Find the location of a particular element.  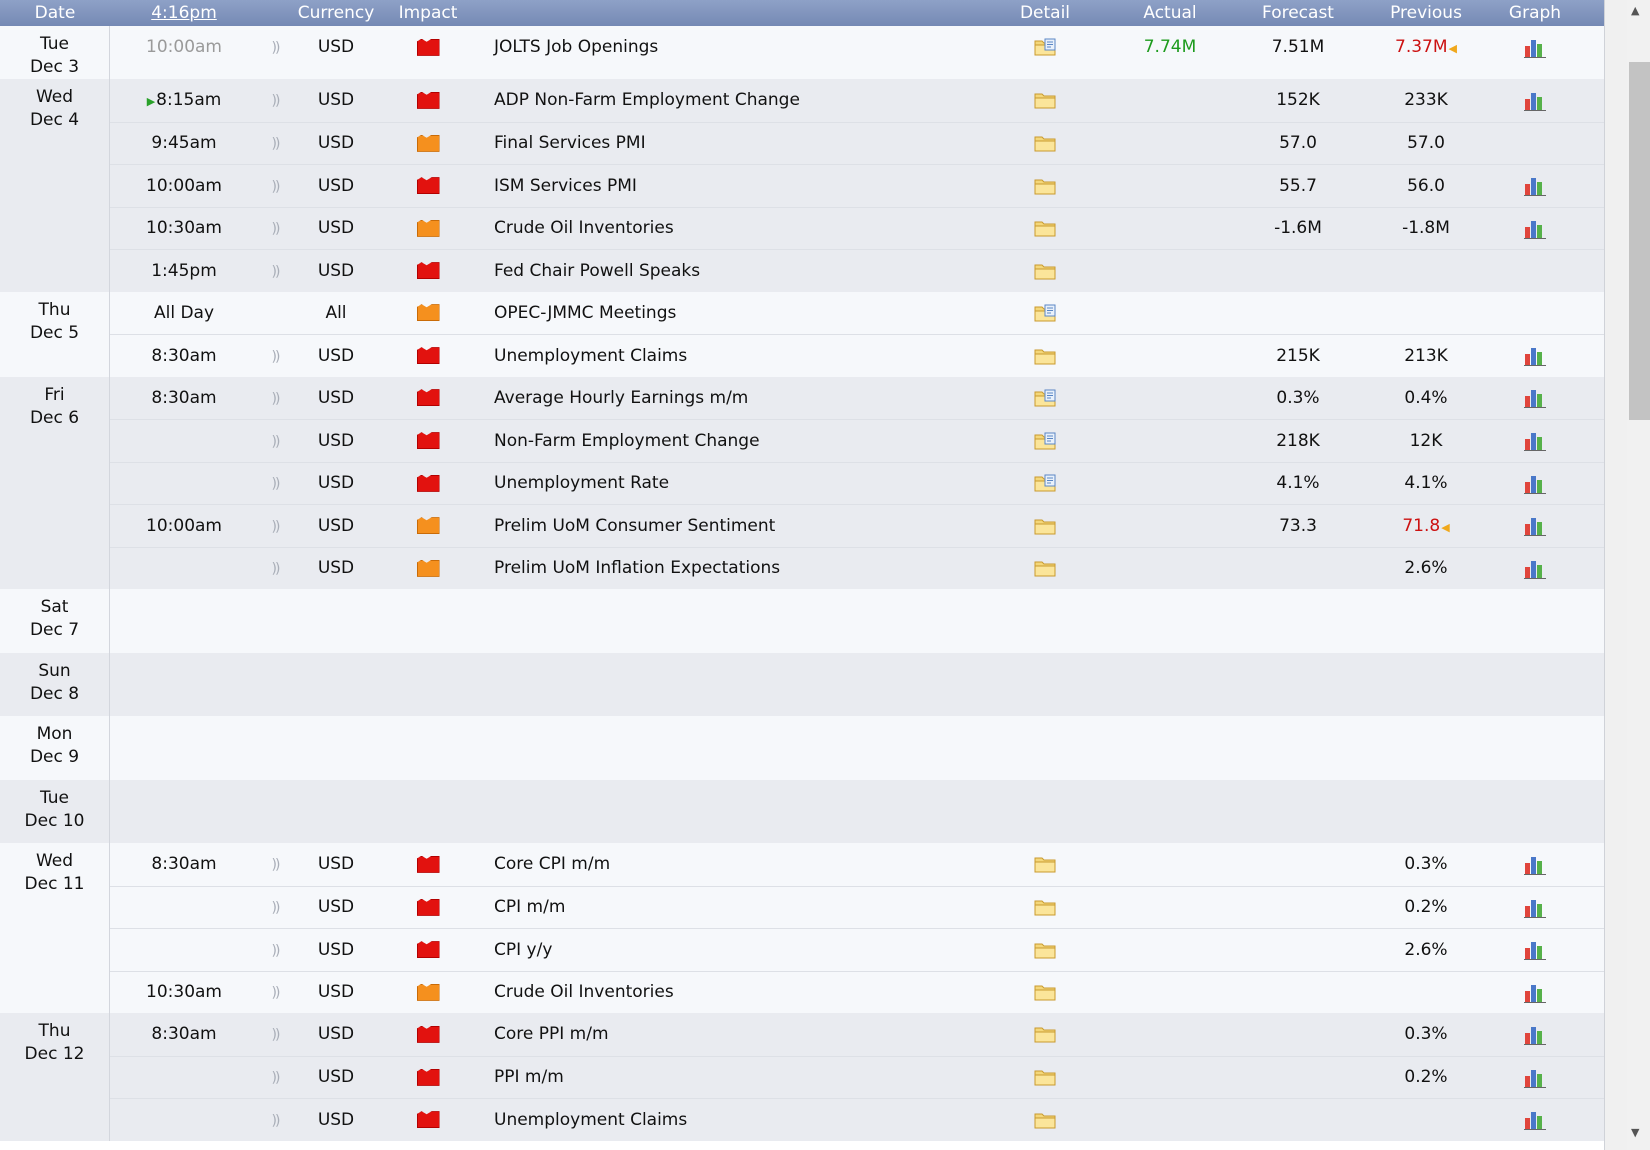

event-name: Prelim UoM Consumer Sentiment is located at coordinates (730, 526).